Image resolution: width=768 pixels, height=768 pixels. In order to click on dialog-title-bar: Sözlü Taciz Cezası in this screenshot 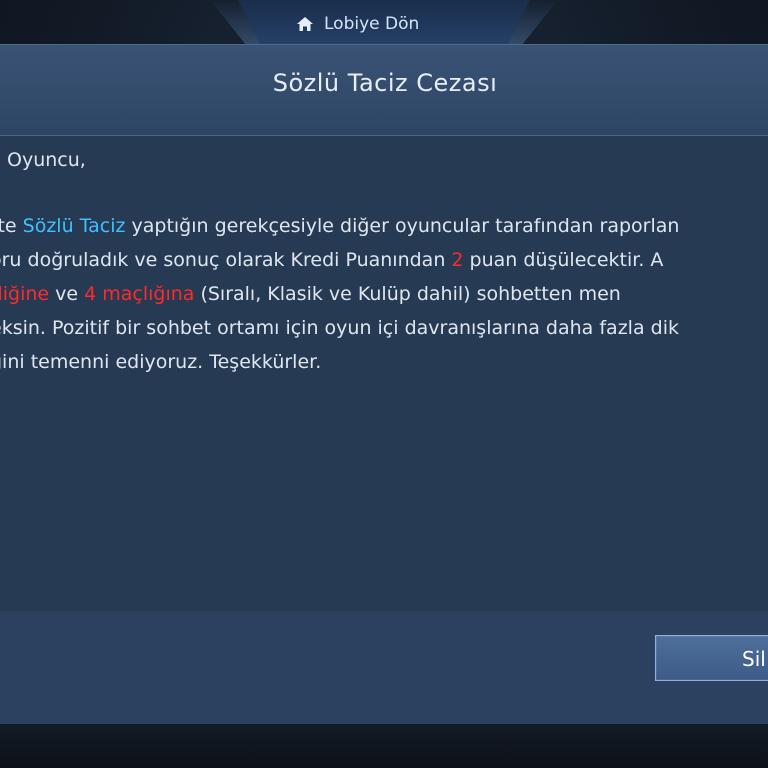, I will do `click(384, 90)`.